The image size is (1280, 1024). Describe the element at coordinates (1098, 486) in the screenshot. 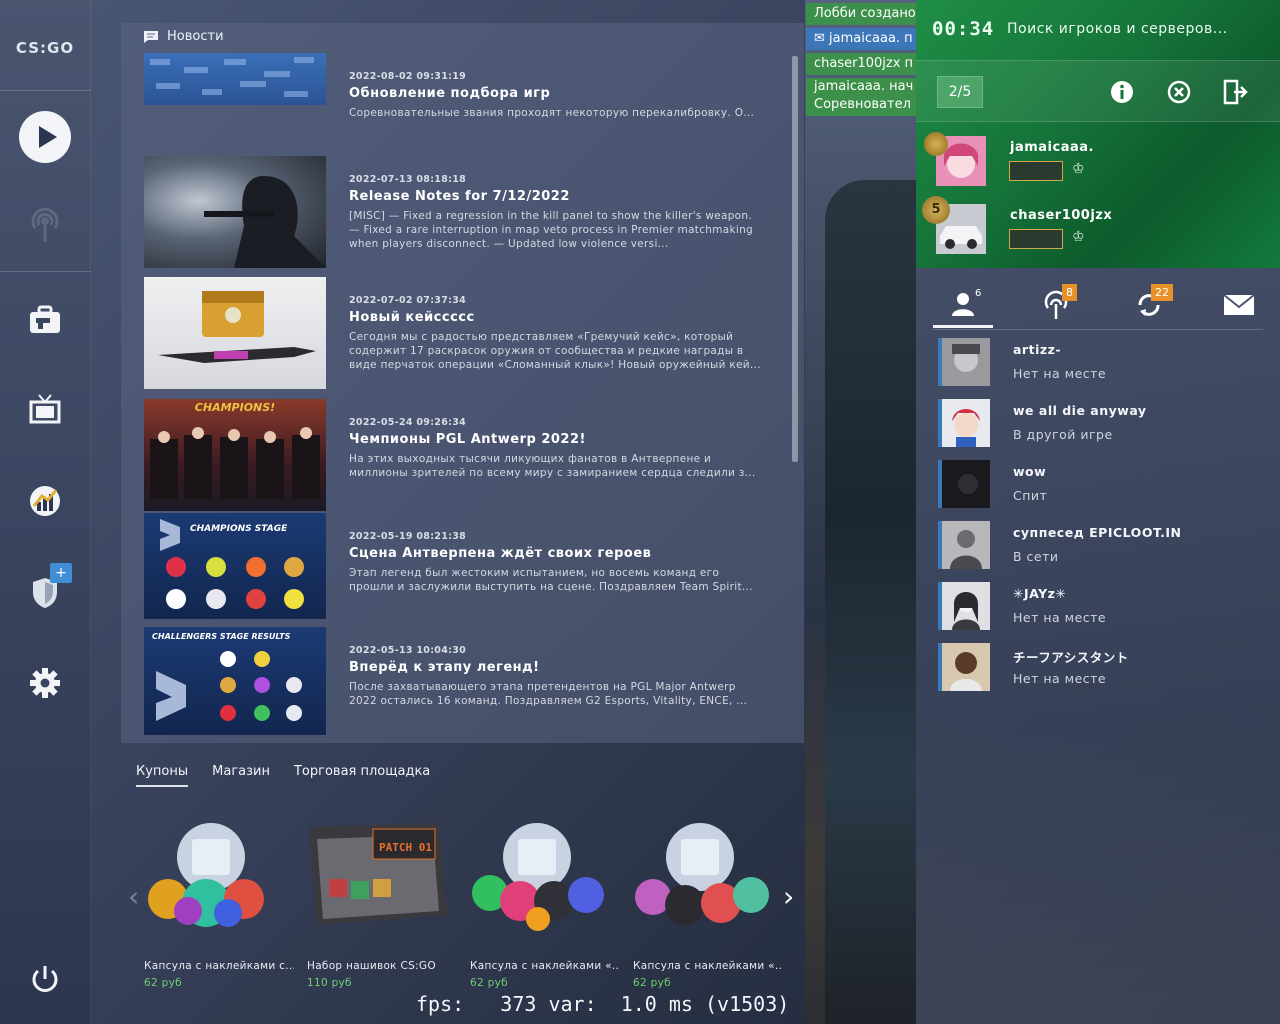

I see `friend-row: wow Спит` at that location.